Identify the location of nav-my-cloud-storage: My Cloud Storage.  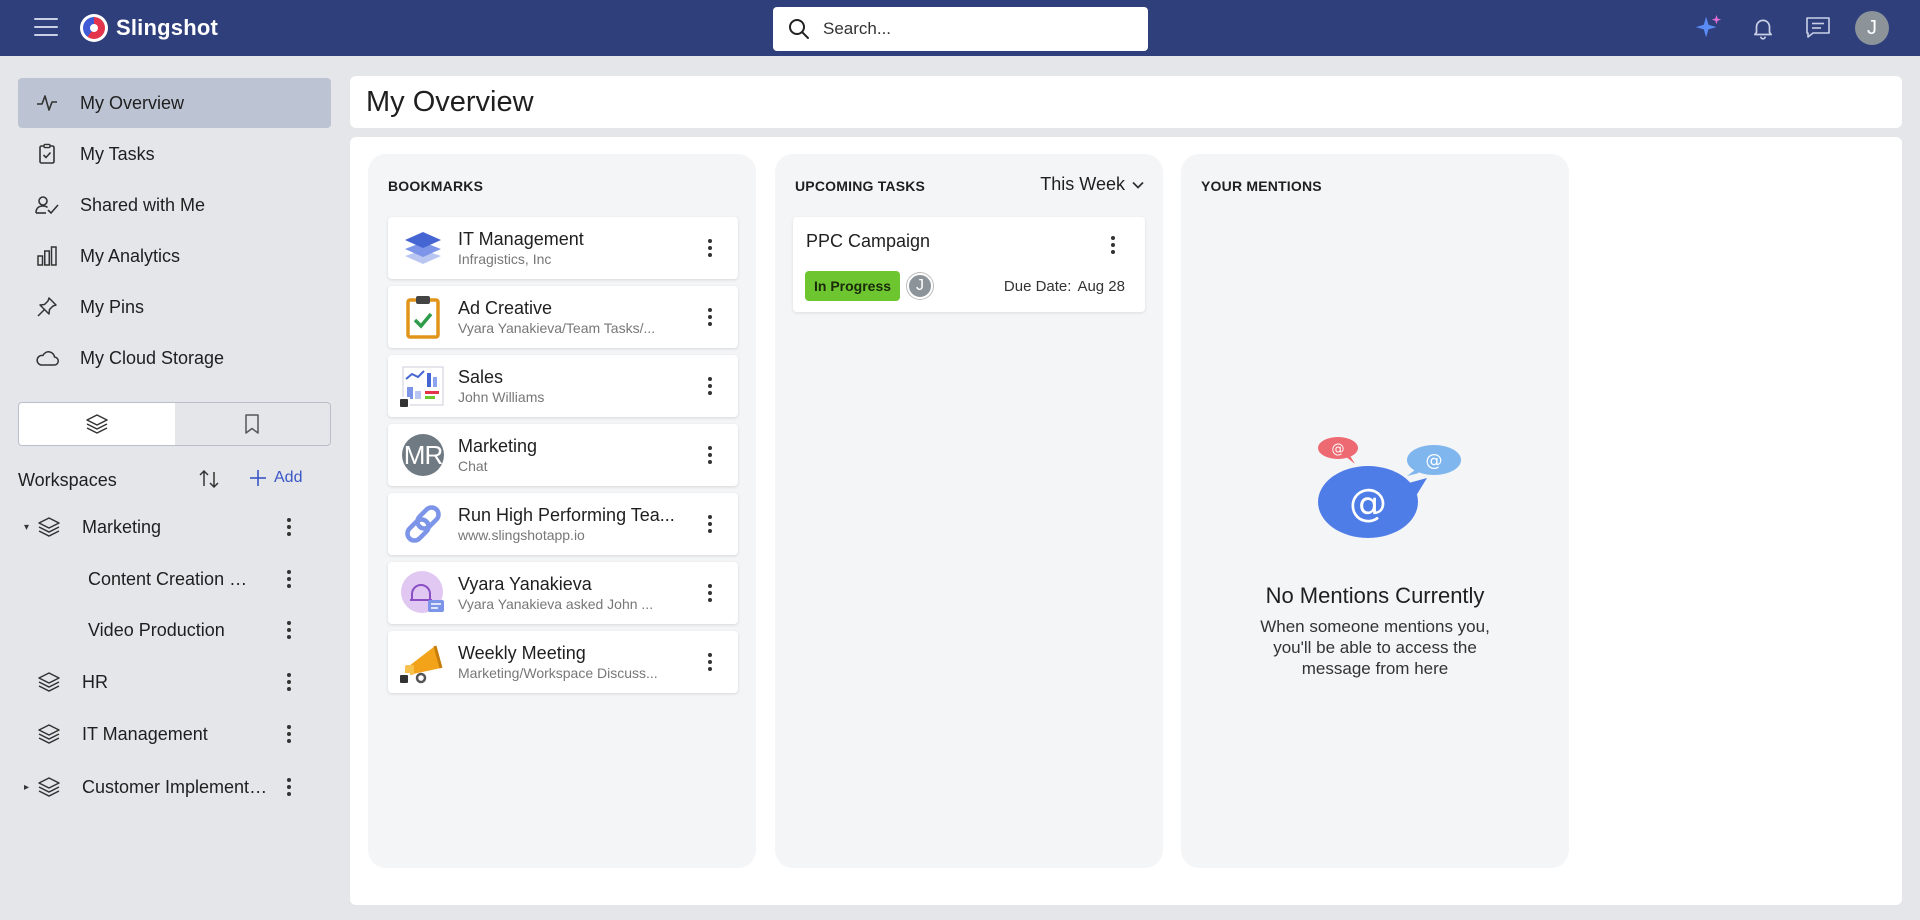
(174, 358).